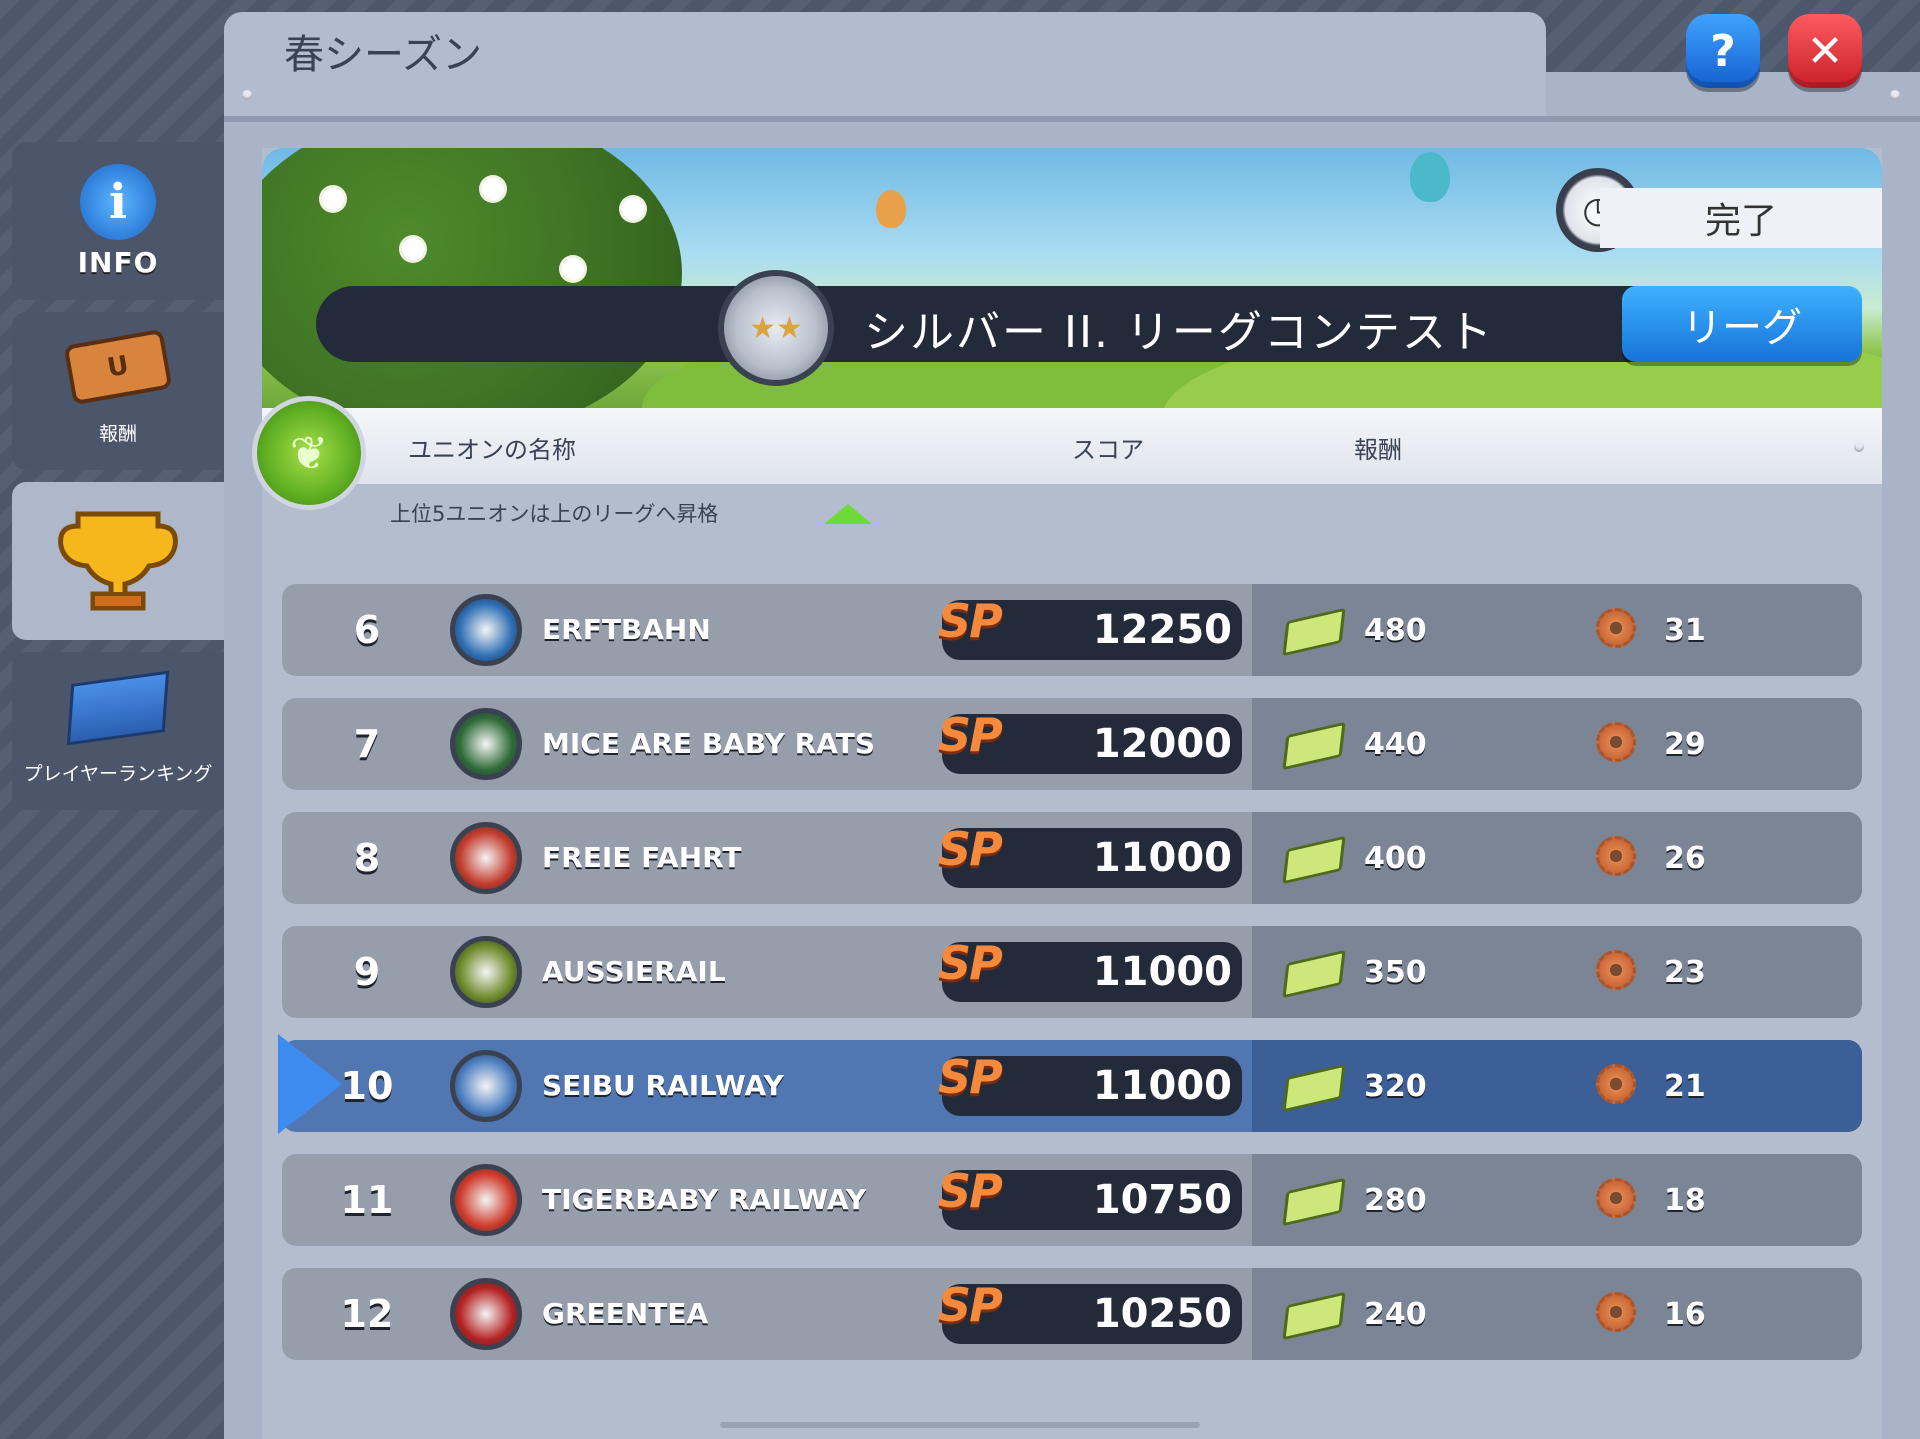 The width and height of the screenshot is (1920, 1439). I want to click on promotion-note: 上位5ユニオンは上のリーグへ昇格, so click(554, 514).